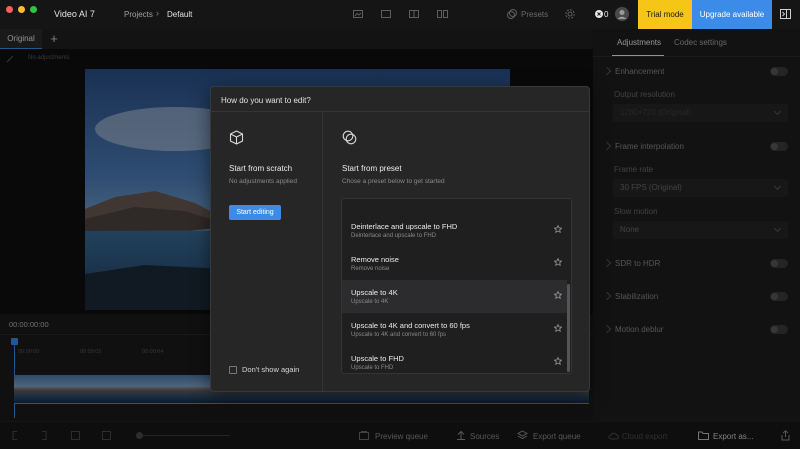 This screenshot has width=800, height=449. What do you see at coordinates (372, 368) in the screenshot?
I see `preset-description: Upscale to FHD` at bounding box center [372, 368].